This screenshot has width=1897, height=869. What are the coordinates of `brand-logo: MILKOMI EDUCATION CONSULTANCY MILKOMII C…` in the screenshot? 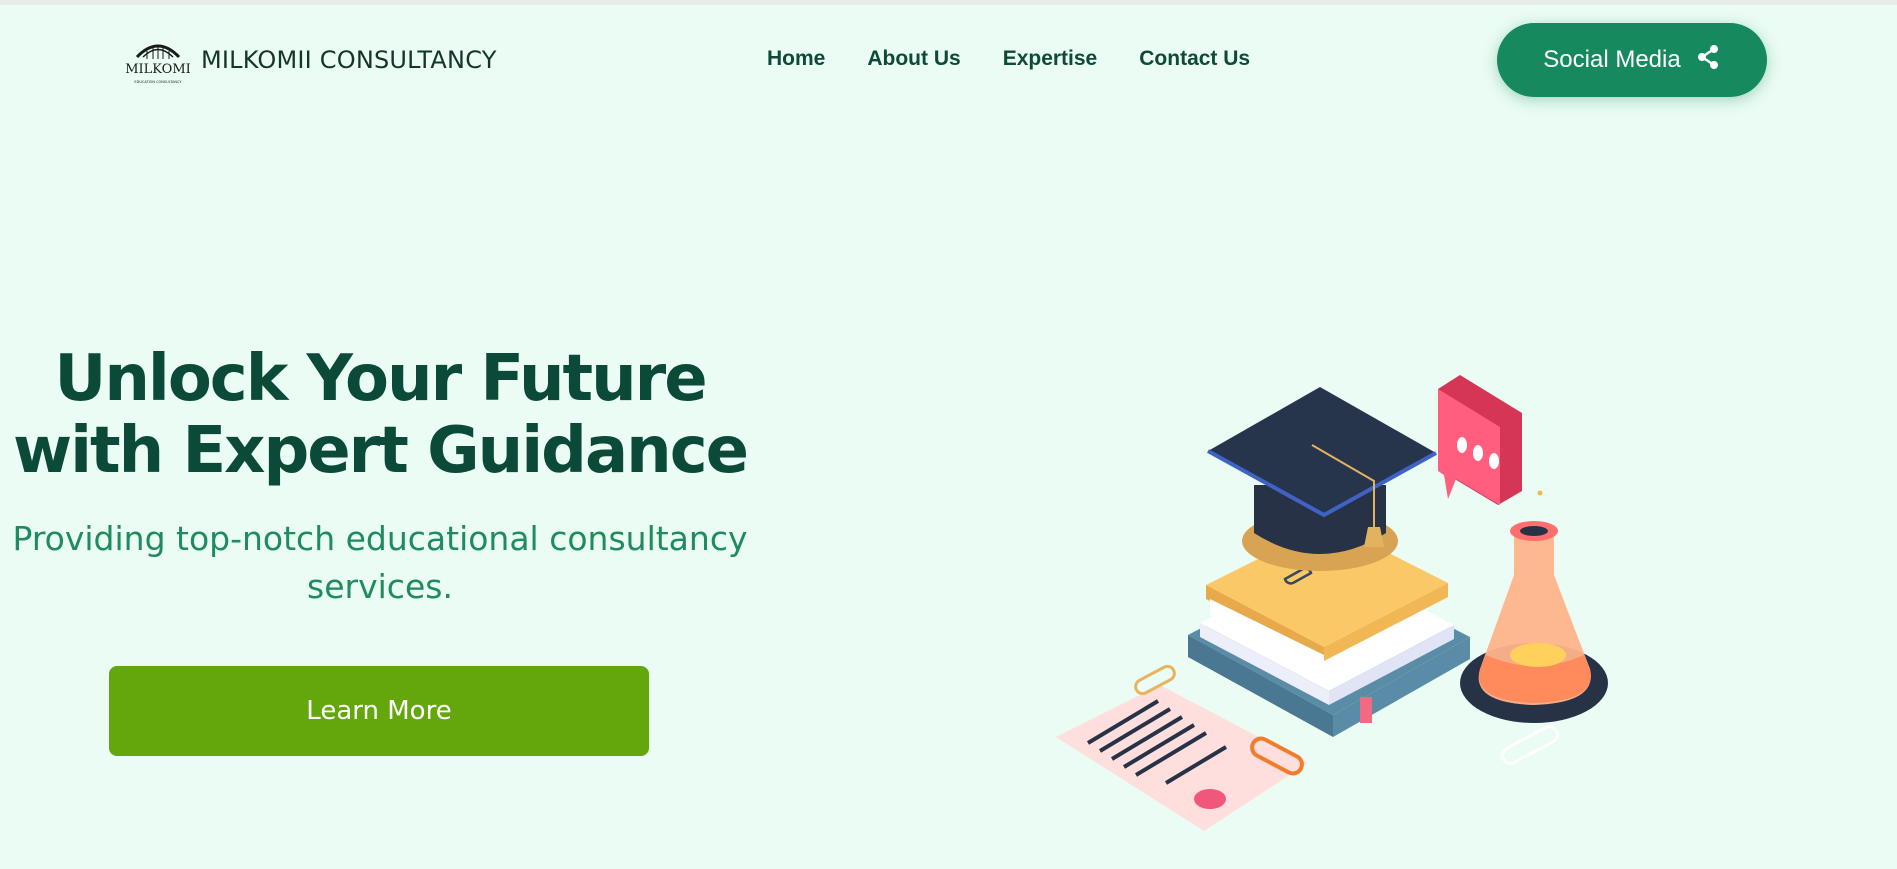 It's located at (311, 60).